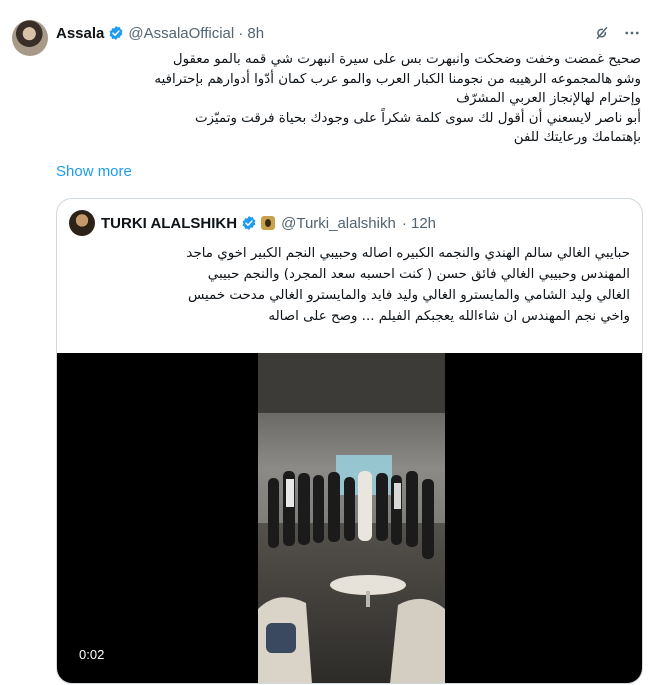  What do you see at coordinates (92, 654) in the screenshot?
I see `video-duration: 0:02` at bounding box center [92, 654].